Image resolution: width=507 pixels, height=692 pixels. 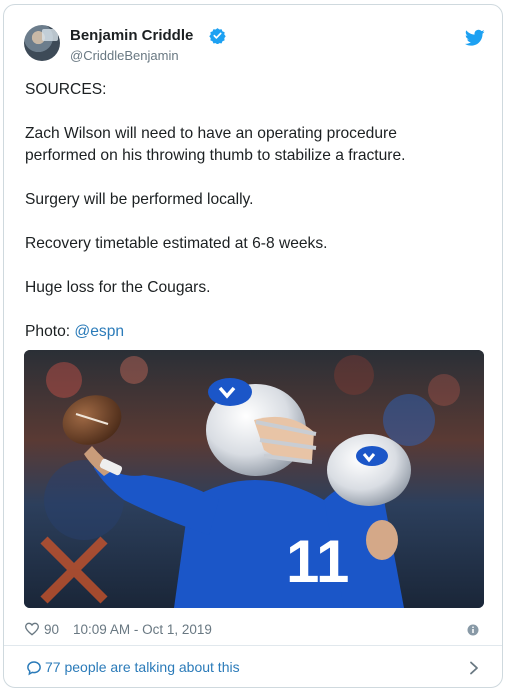 I want to click on twitter-bird-icon, so click(x=475, y=38).